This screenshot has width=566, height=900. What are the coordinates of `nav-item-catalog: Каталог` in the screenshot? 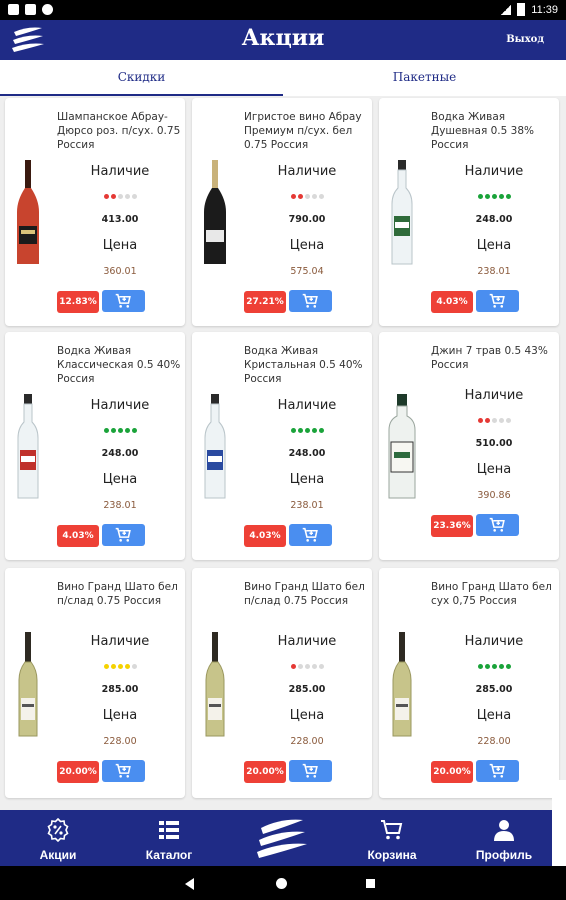 It's located at (169, 838).